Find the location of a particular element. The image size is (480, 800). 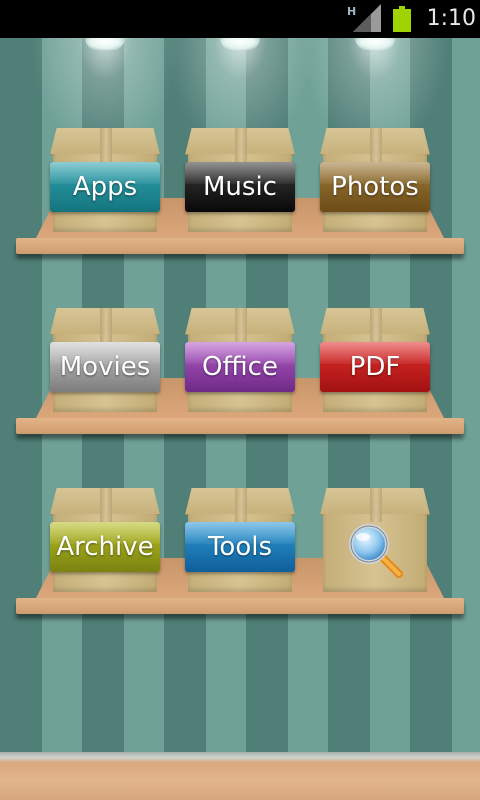

folder-box-photos: Photos is located at coordinates (375, 180).